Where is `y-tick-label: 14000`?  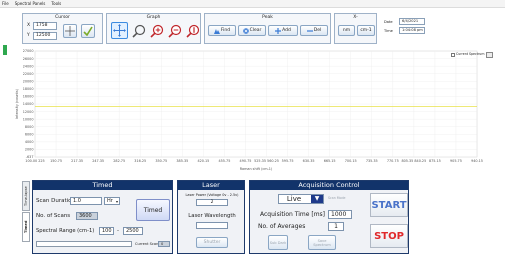
y-tick-label: 14000 is located at coordinates (28, 104).